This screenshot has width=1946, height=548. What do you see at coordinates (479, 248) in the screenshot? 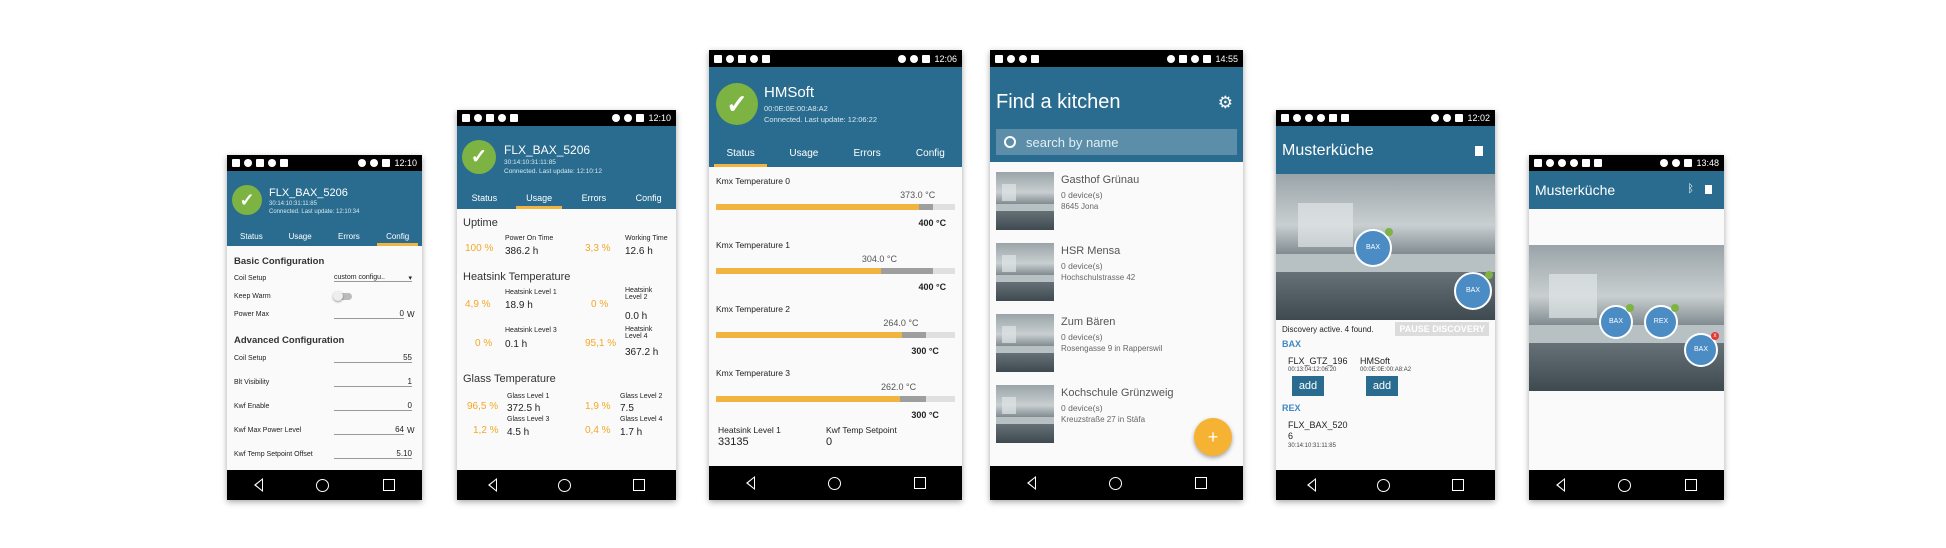
I see `usage-percent: 100 %` at bounding box center [479, 248].